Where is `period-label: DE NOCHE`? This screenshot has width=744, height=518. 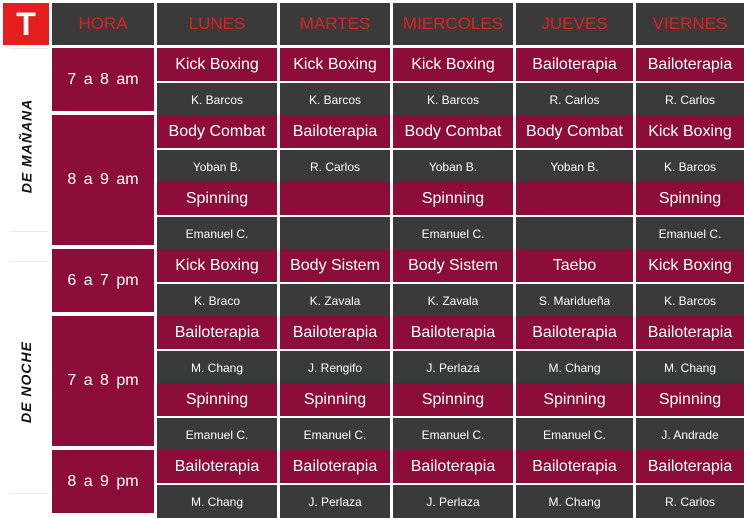 period-label: DE NOCHE is located at coordinates (26, 381).